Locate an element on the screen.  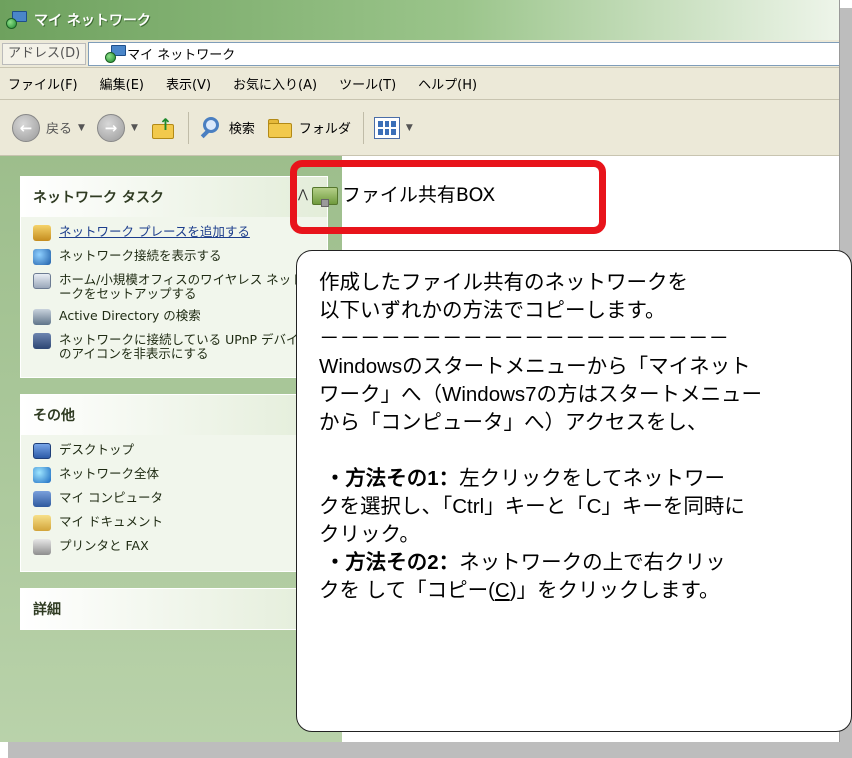
task-hide-upnp-icons: ネットワークに接続している UPnP デバイスのアイコンを非表示にする is located at coordinates (175, 347).